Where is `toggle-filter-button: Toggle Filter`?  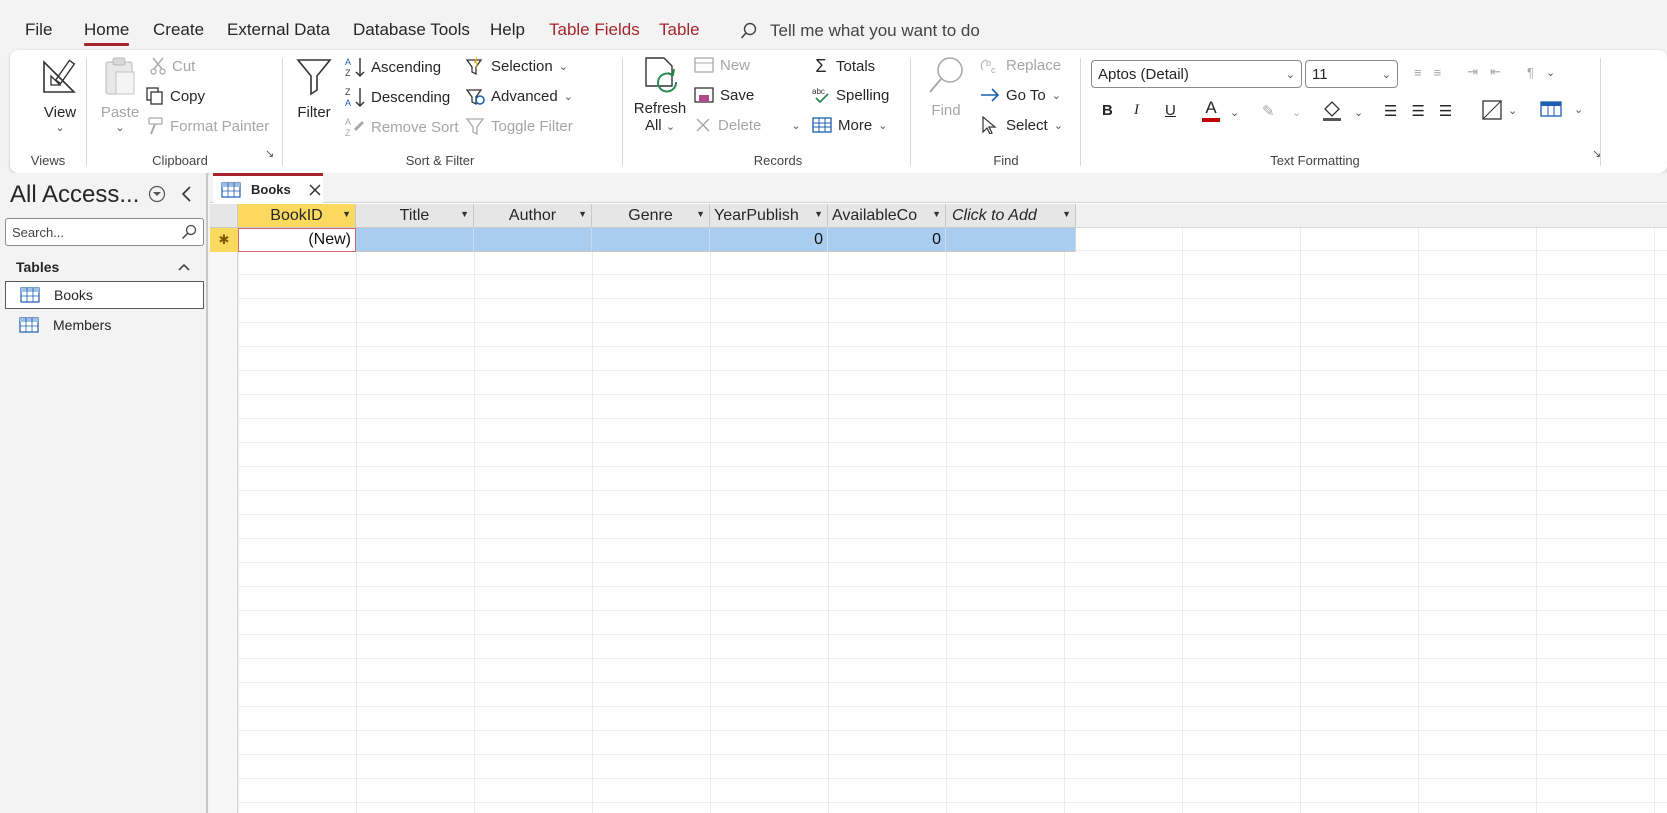
toggle-filter-button: Toggle Filter is located at coordinates (519, 126).